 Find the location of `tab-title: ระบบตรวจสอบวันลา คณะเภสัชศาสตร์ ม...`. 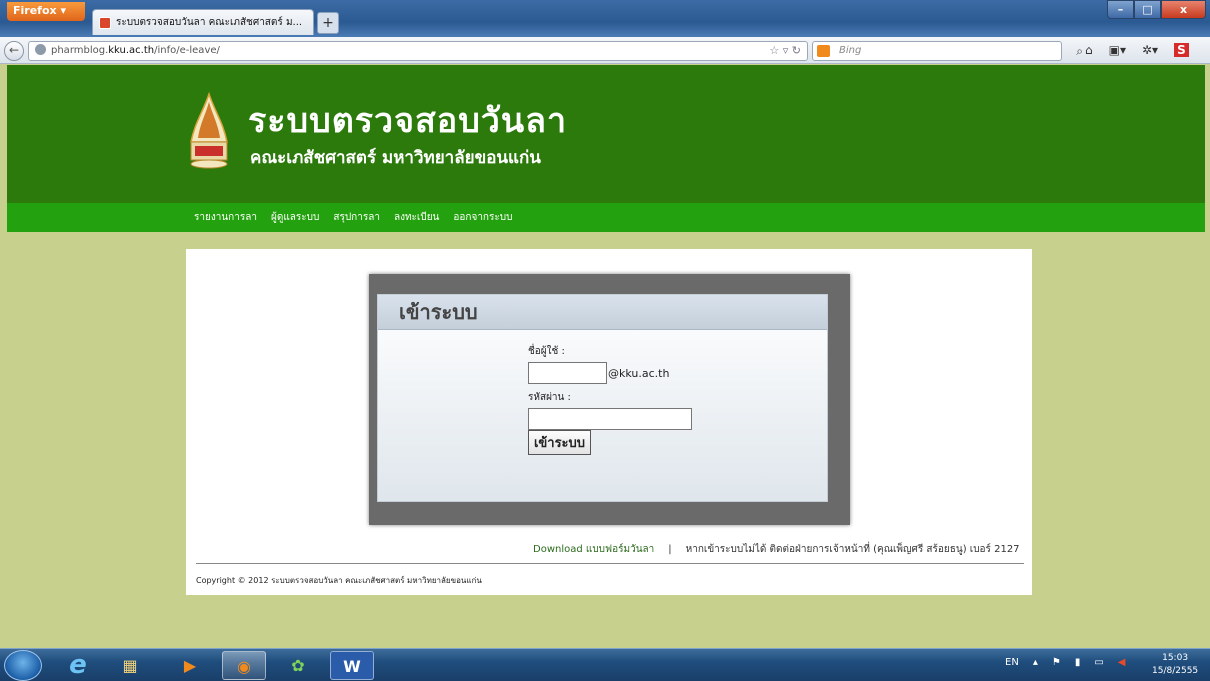

tab-title: ระบบตรวจสอบวันลา คณะเภสัชศาสตร์ ม... is located at coordinates (209, 22).